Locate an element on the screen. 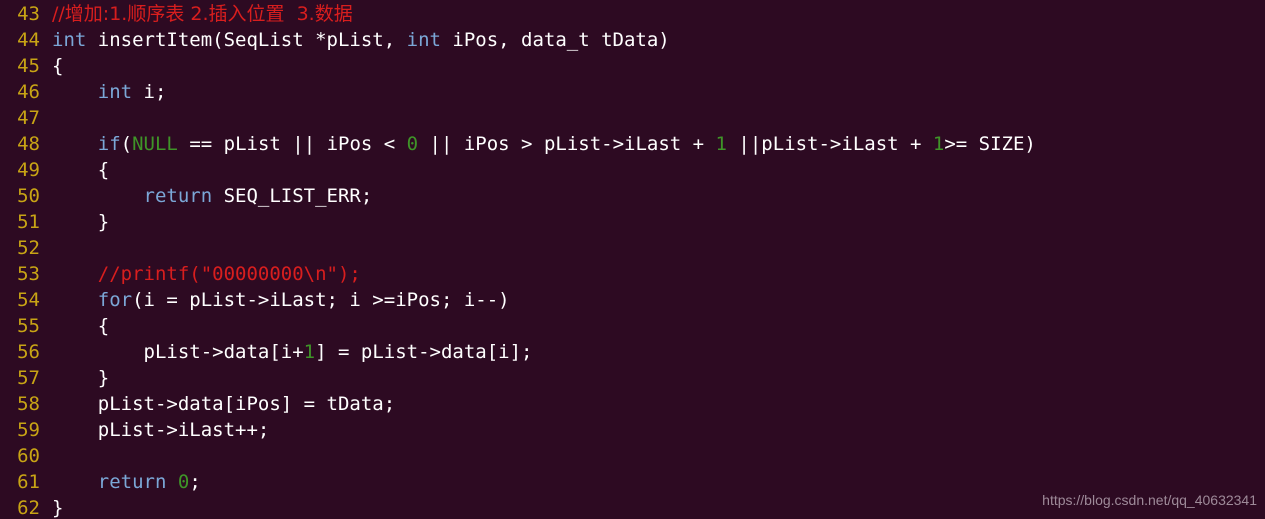 The image size is (1265, 519). line-content: pList->data[iPos] = tData; is located at coordinates (217, 404).